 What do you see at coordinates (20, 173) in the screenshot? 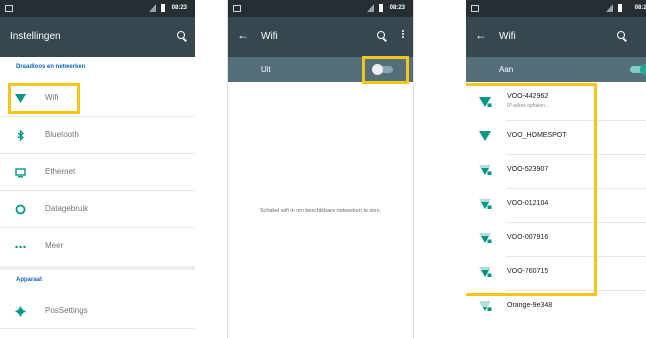
I see `ethernet-icon` at bounding box center [20, 173].